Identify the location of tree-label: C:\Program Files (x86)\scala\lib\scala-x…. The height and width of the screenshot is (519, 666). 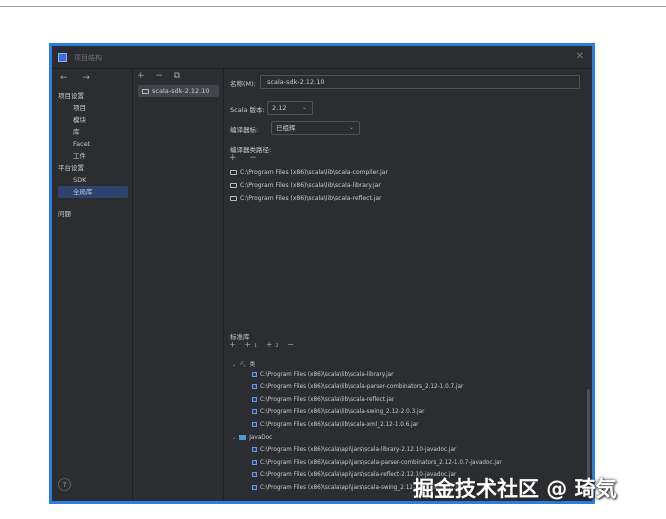
(339, 425).